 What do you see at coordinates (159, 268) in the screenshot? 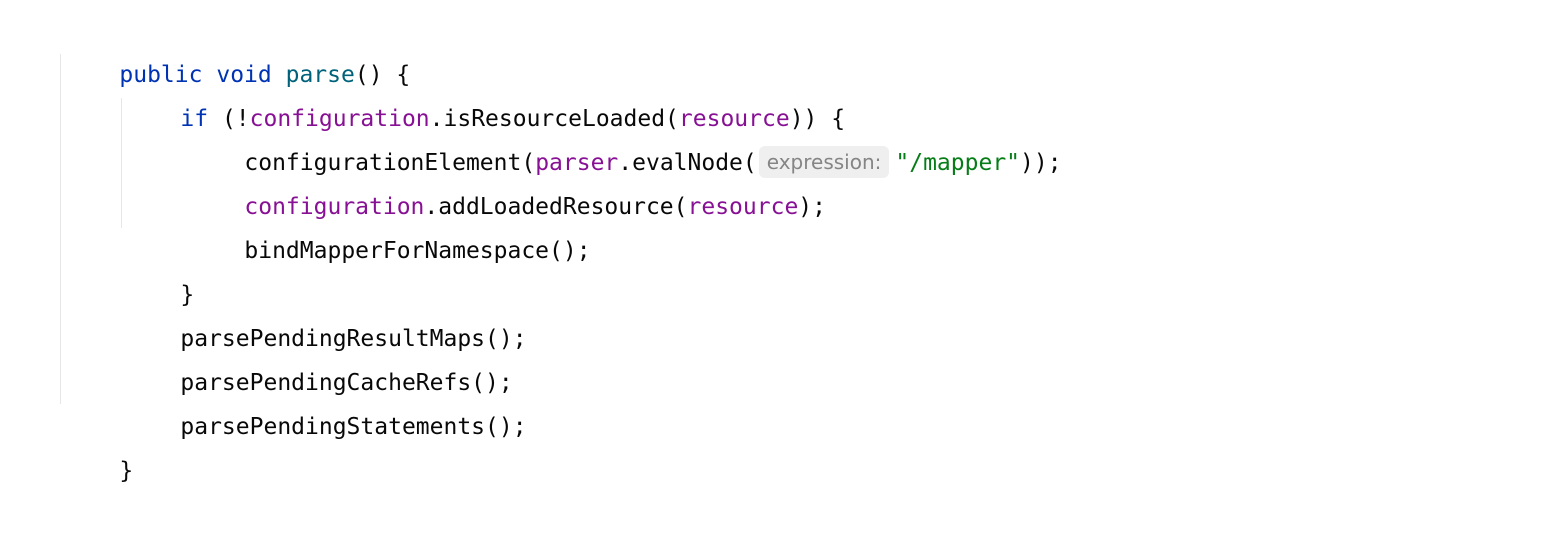
I see `code-line-6: }` at bounding box center [159, 268].